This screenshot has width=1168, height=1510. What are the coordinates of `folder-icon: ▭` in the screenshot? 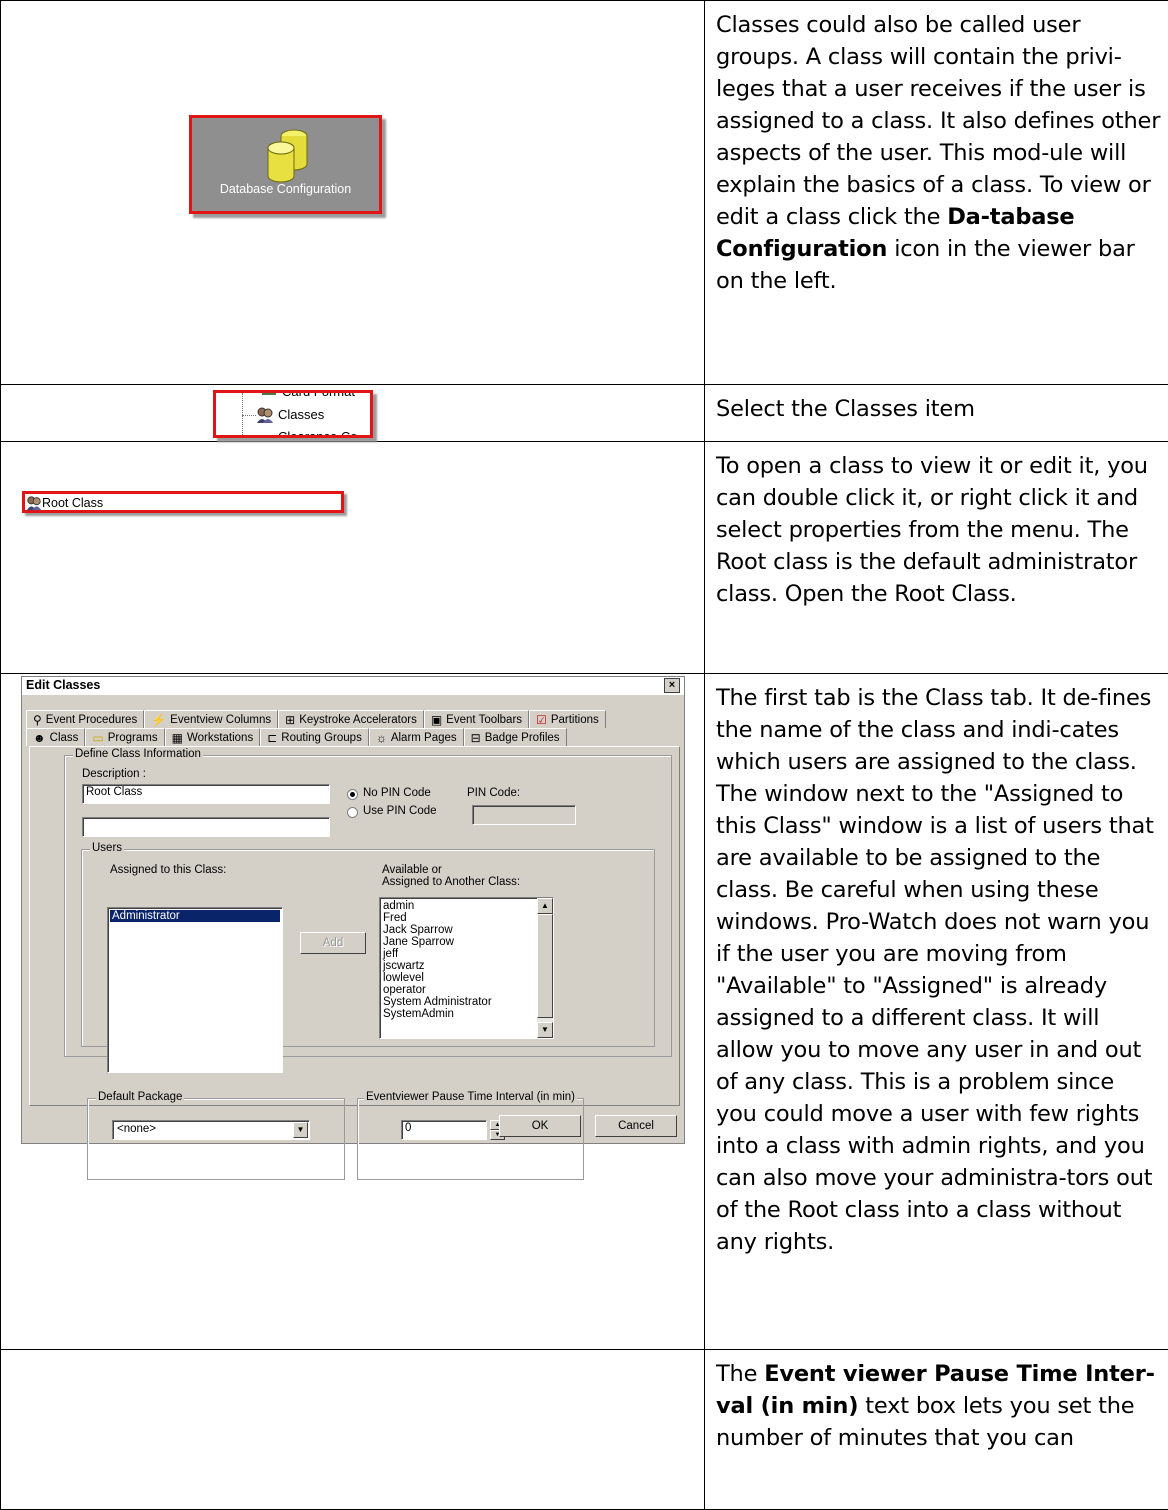 It's located at (97, 738).